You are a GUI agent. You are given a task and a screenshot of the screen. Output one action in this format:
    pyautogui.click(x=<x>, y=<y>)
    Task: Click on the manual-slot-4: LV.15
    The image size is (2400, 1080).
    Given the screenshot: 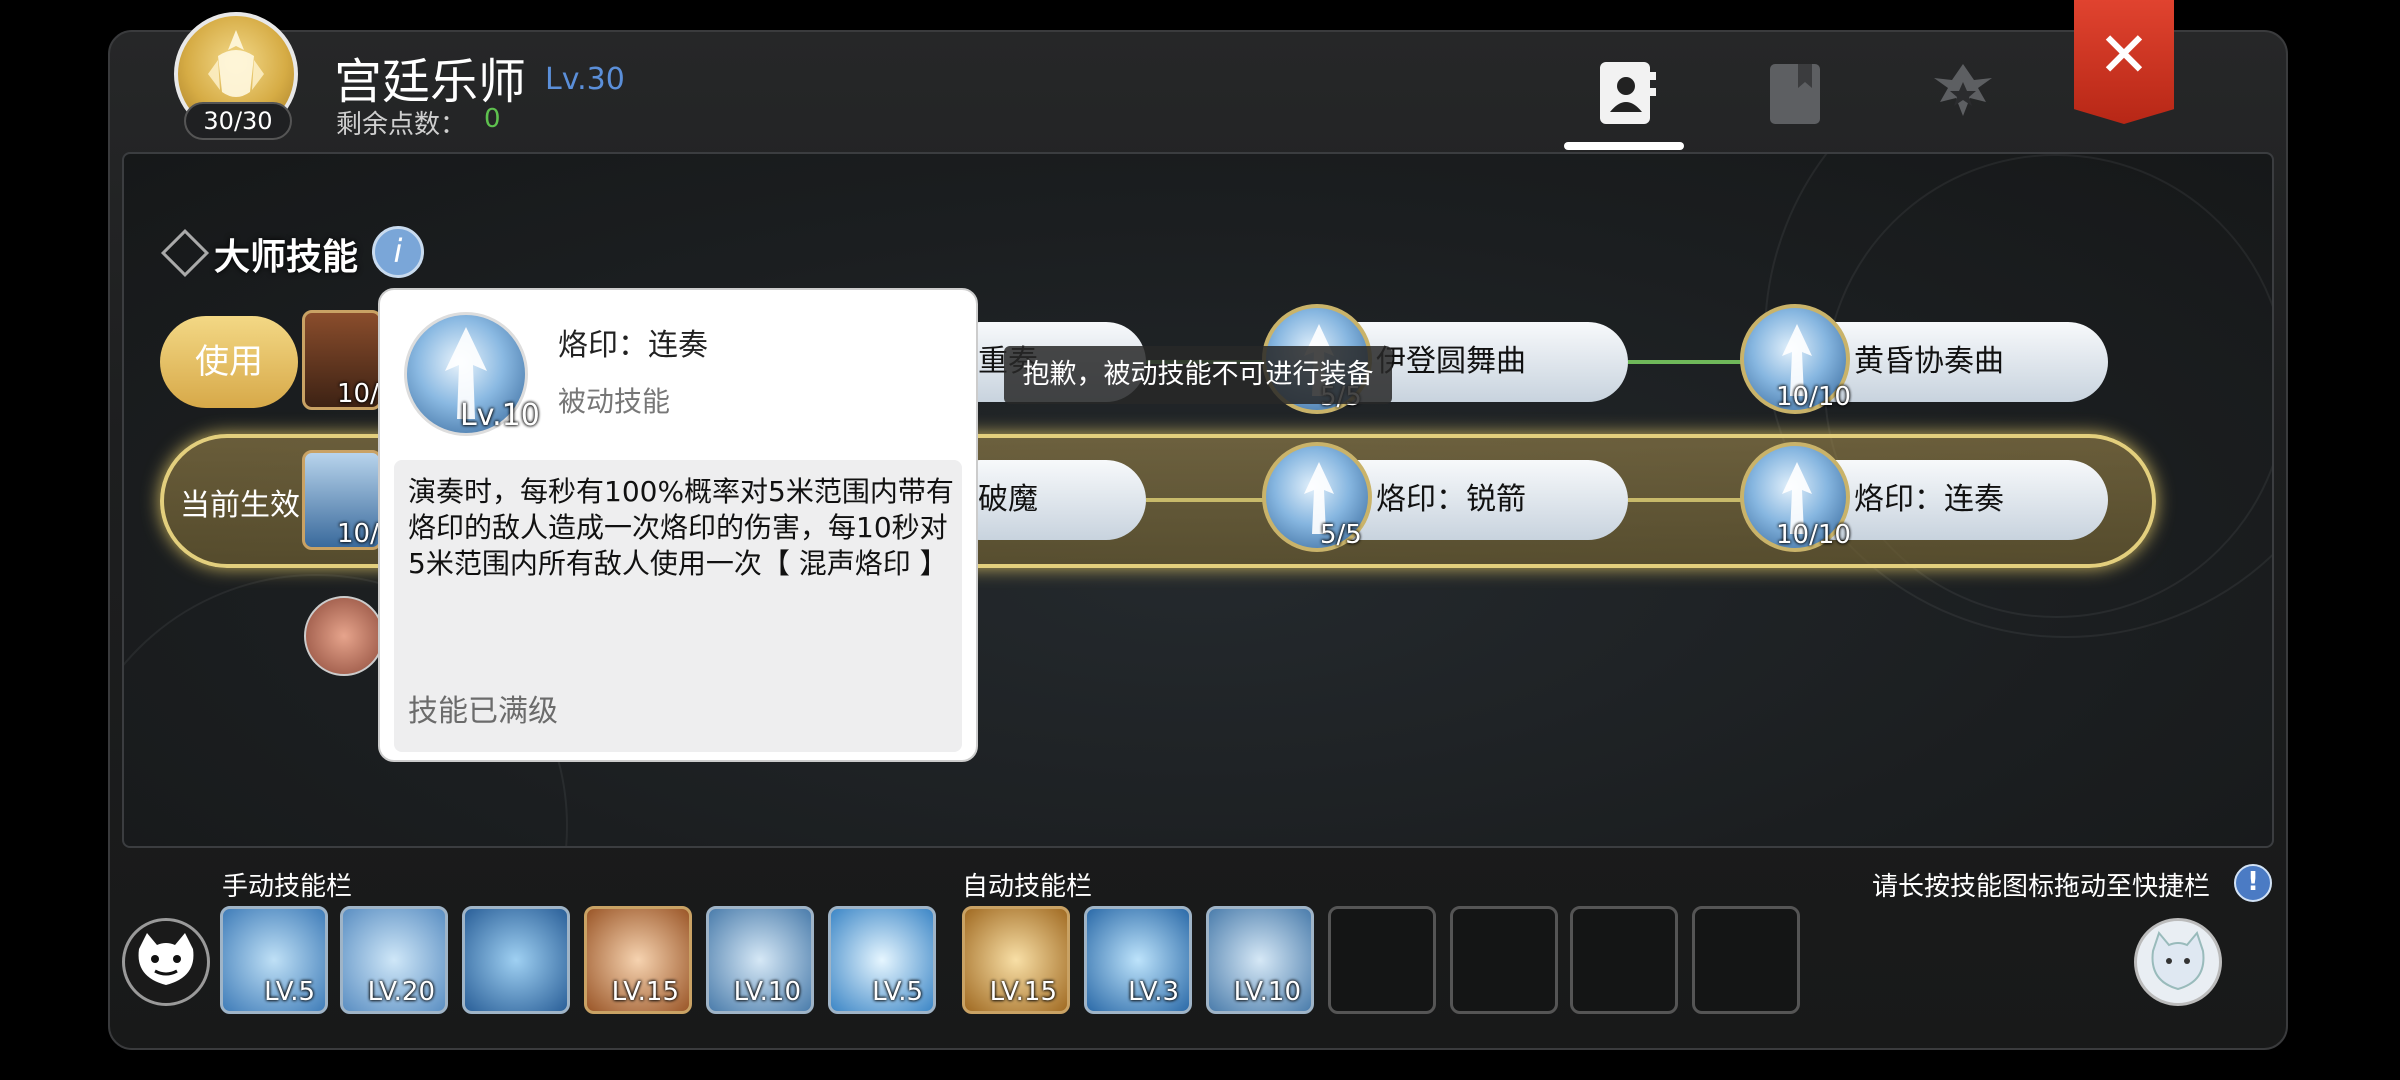 What is the action you would take?
    pyautogui.click(x=638, y=960)
    